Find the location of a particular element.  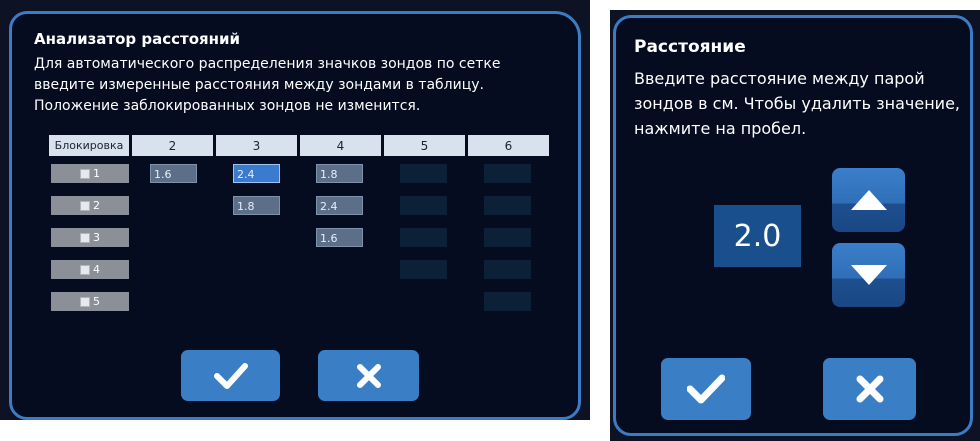

arrow-up-icon is located at coordinates (868, 200).